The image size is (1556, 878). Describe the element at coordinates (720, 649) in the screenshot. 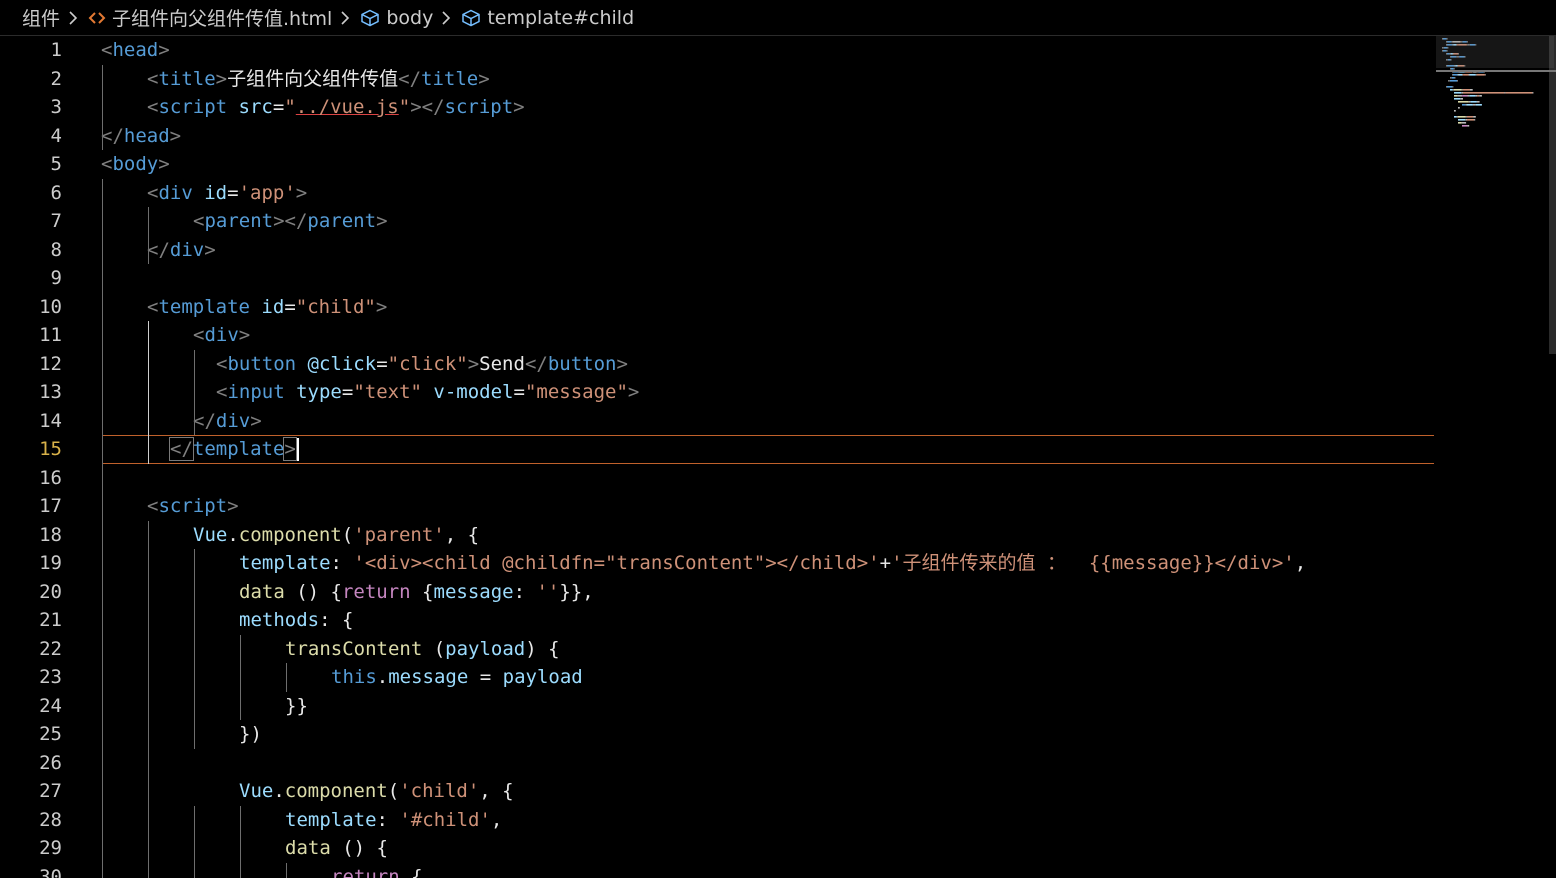

I see `code-line: 22 transContent (payload) {` at that location.